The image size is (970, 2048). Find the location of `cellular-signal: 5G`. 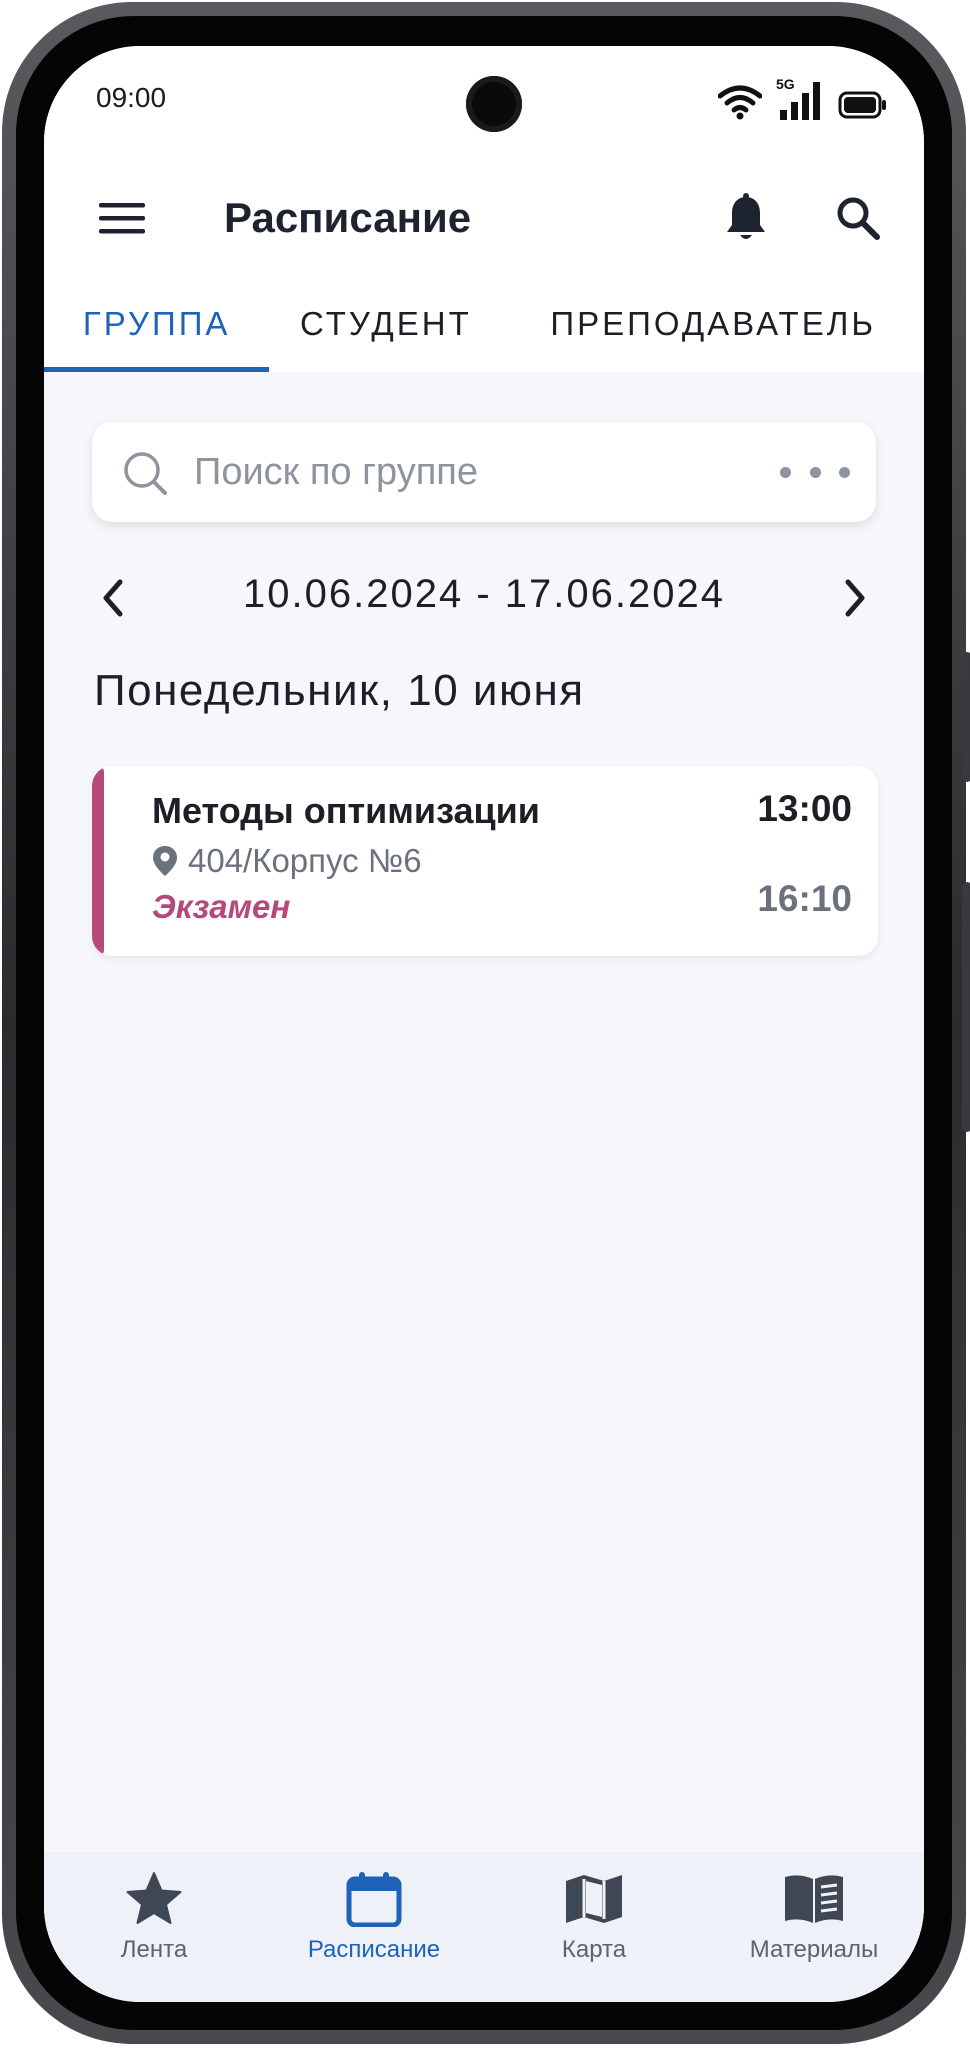

cellular-signal: 5G is located at coordinates (800, 98).